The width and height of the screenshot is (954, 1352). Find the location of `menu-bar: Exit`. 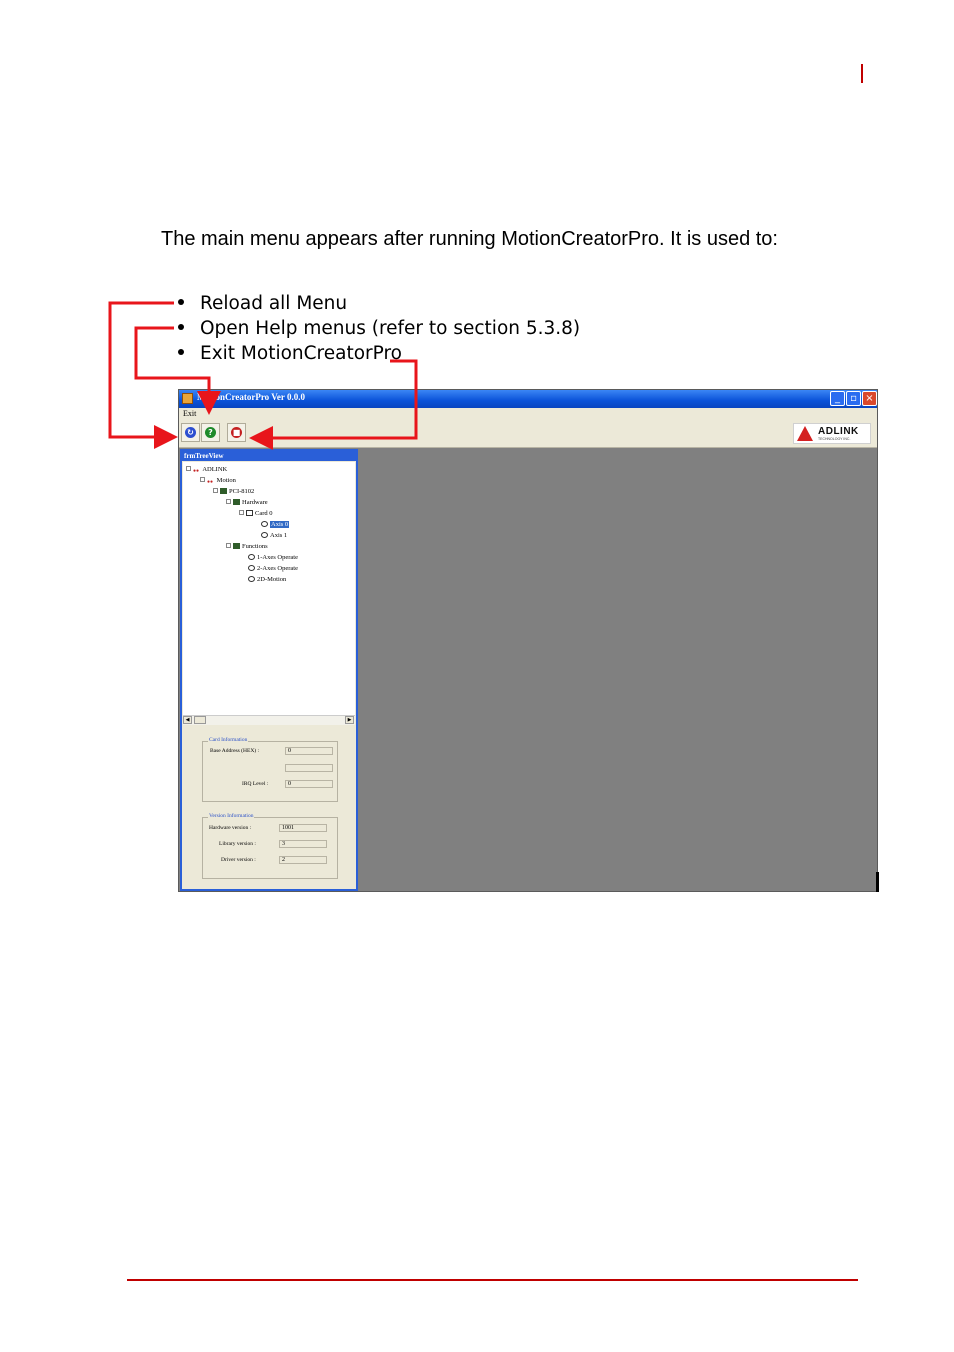

menu-bar: Exit is located at coordinates (528, 414).